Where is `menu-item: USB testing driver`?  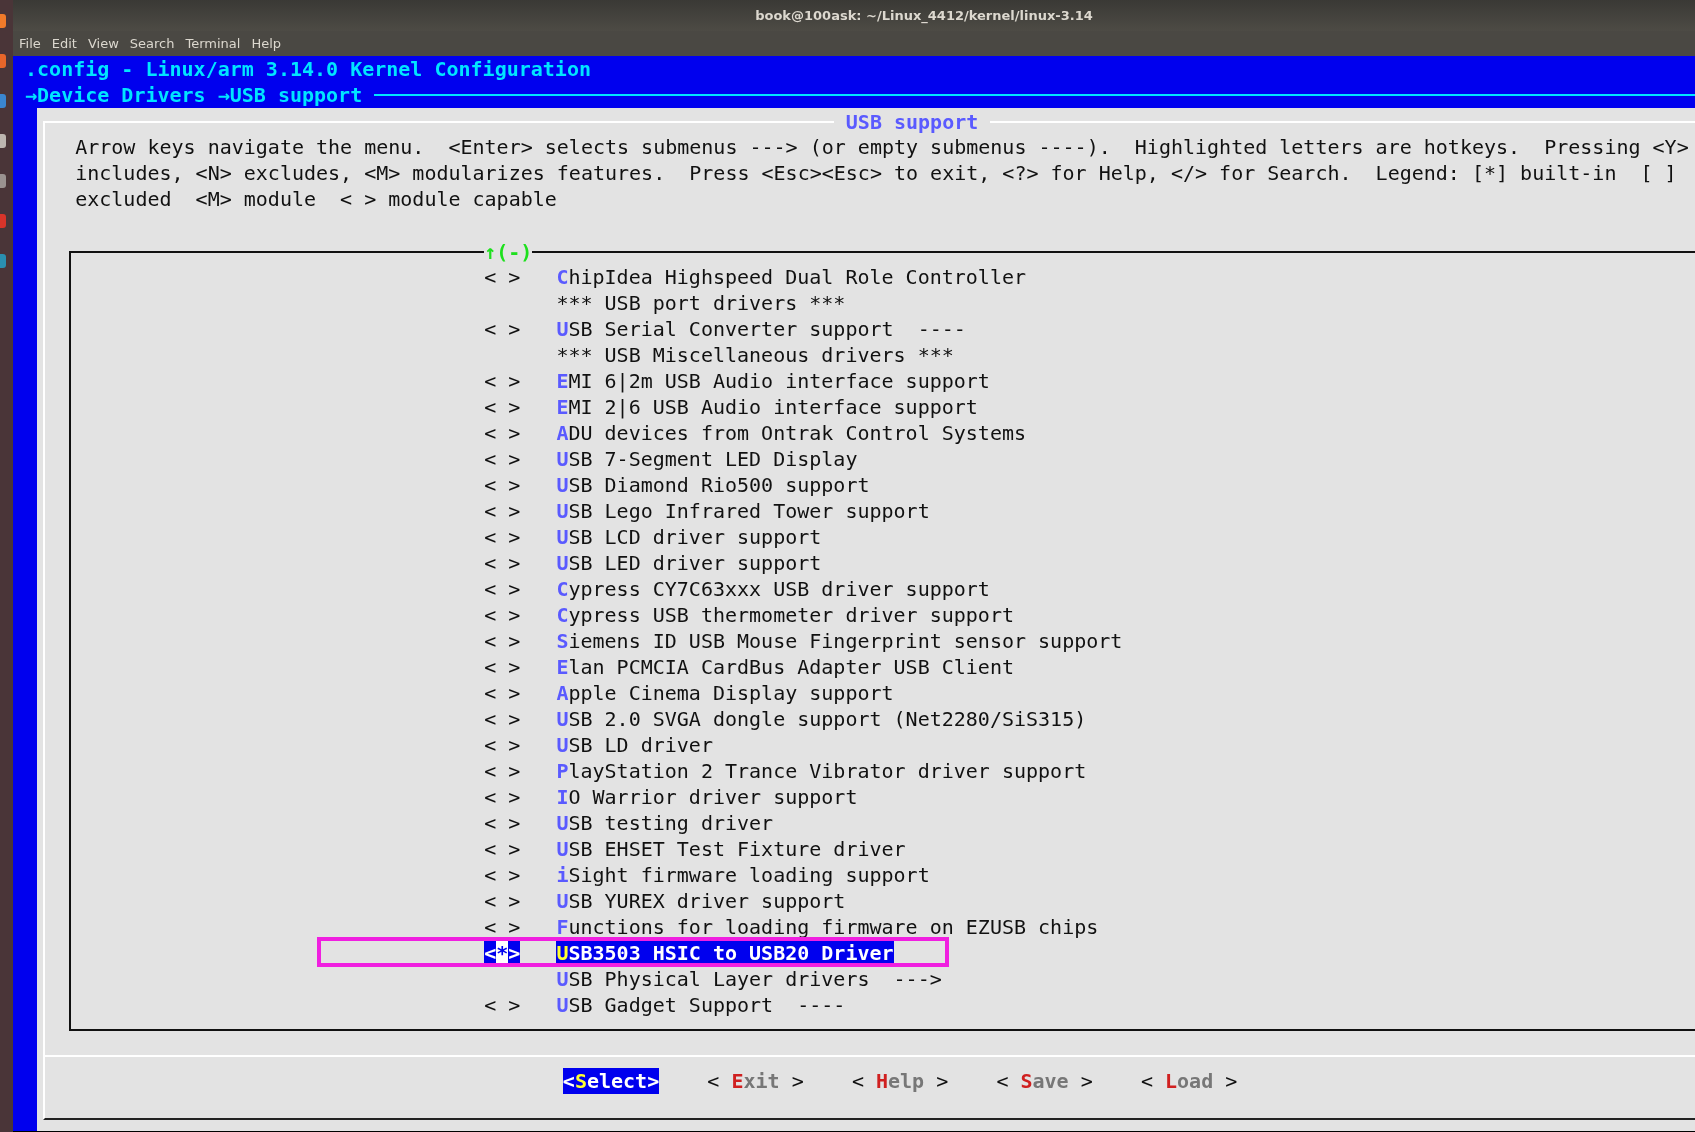 menu-item: USB testing driver is located at coordinates (665, 823).